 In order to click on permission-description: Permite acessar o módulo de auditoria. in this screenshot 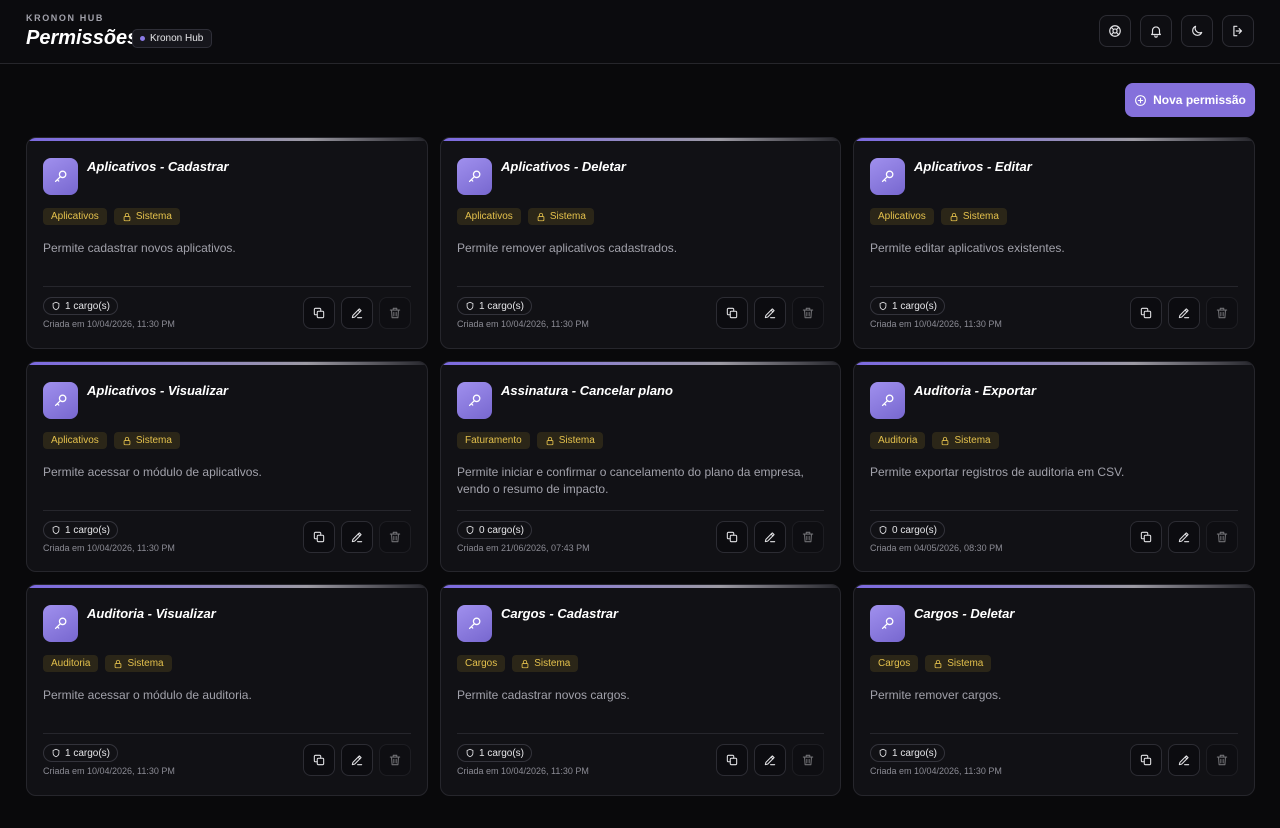, I will do `click(147, 695)`.